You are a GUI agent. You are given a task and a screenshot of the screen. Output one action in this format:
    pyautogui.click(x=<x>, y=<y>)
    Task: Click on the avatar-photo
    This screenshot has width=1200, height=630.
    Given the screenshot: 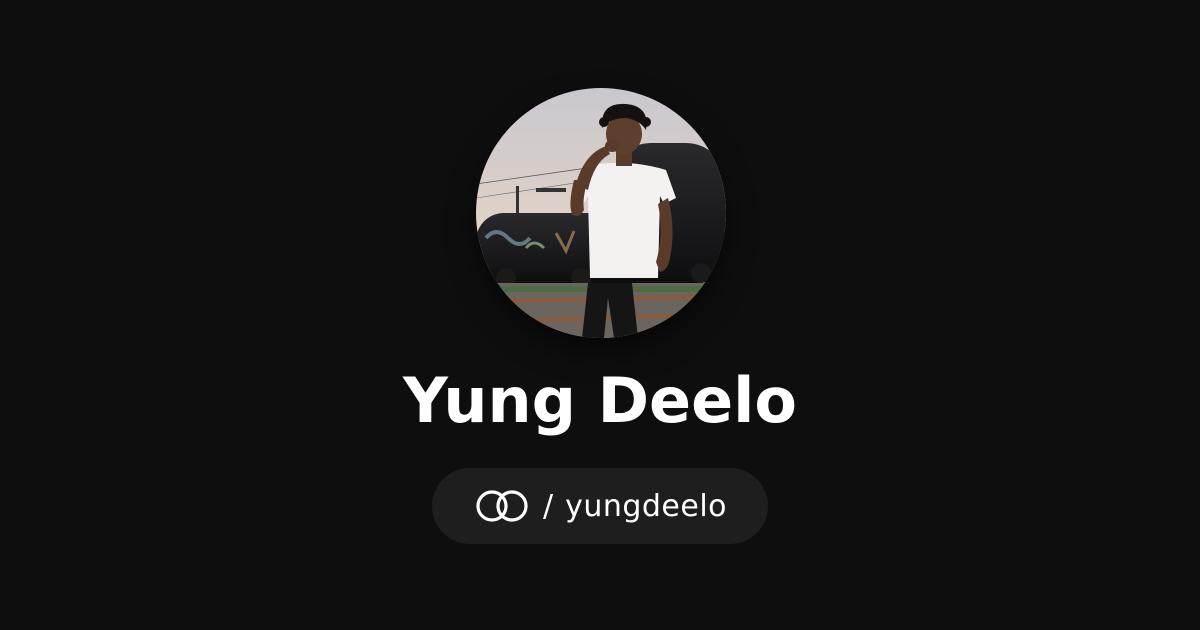 What is the action you would take?
    pyautogui.click(x=601, y=213)
    